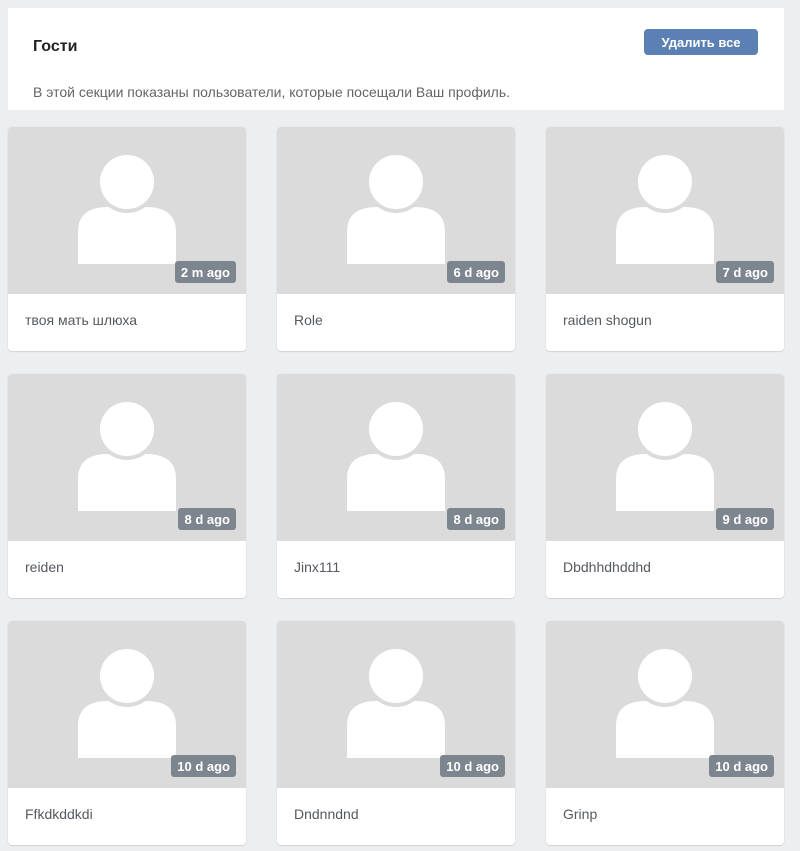 Image resolution: width=800 pixels, height=851 pixels. What do you see at coordinates (665, 239) in the screenshot?
I see `guest-card: 7 d ago raiden shogun` at bounding box center [665, 239].